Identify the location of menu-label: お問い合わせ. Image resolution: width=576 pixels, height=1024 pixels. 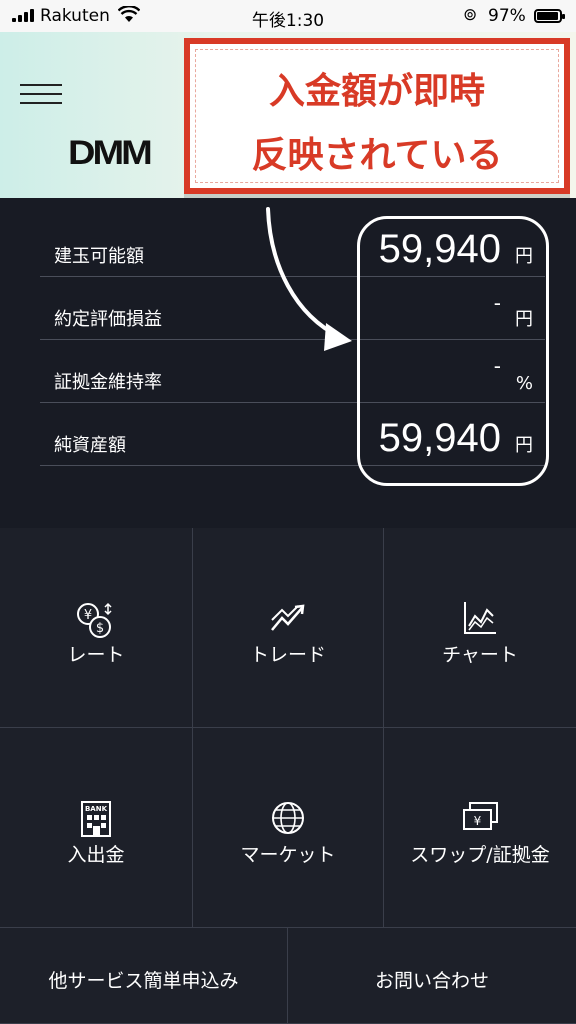
(431, 981).